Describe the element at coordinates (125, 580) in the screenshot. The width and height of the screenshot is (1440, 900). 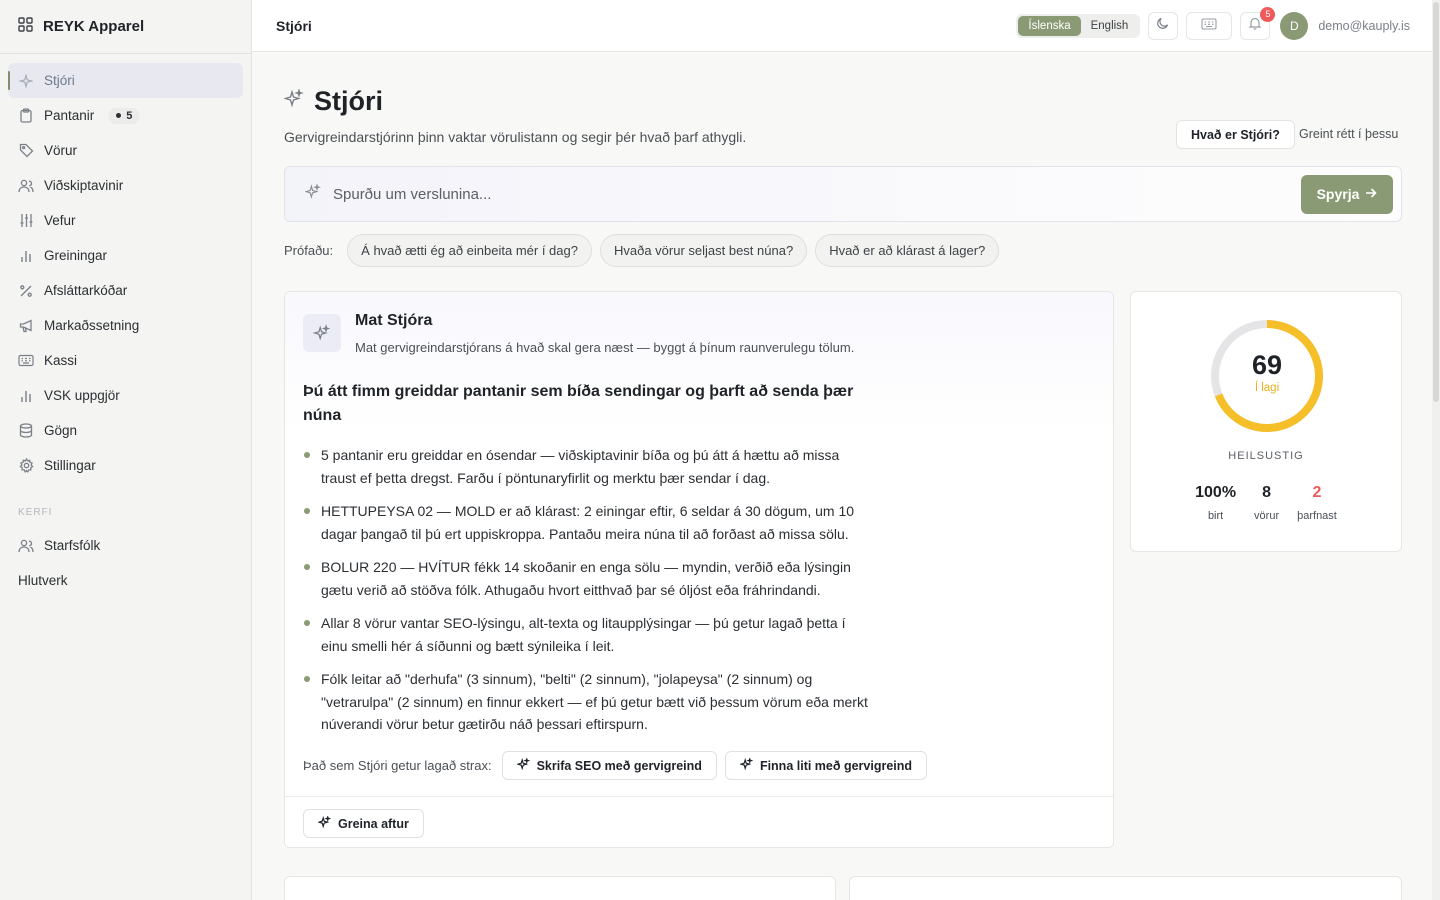
I see `sidebar-item-hlutverk: Hlutverk` at that location.